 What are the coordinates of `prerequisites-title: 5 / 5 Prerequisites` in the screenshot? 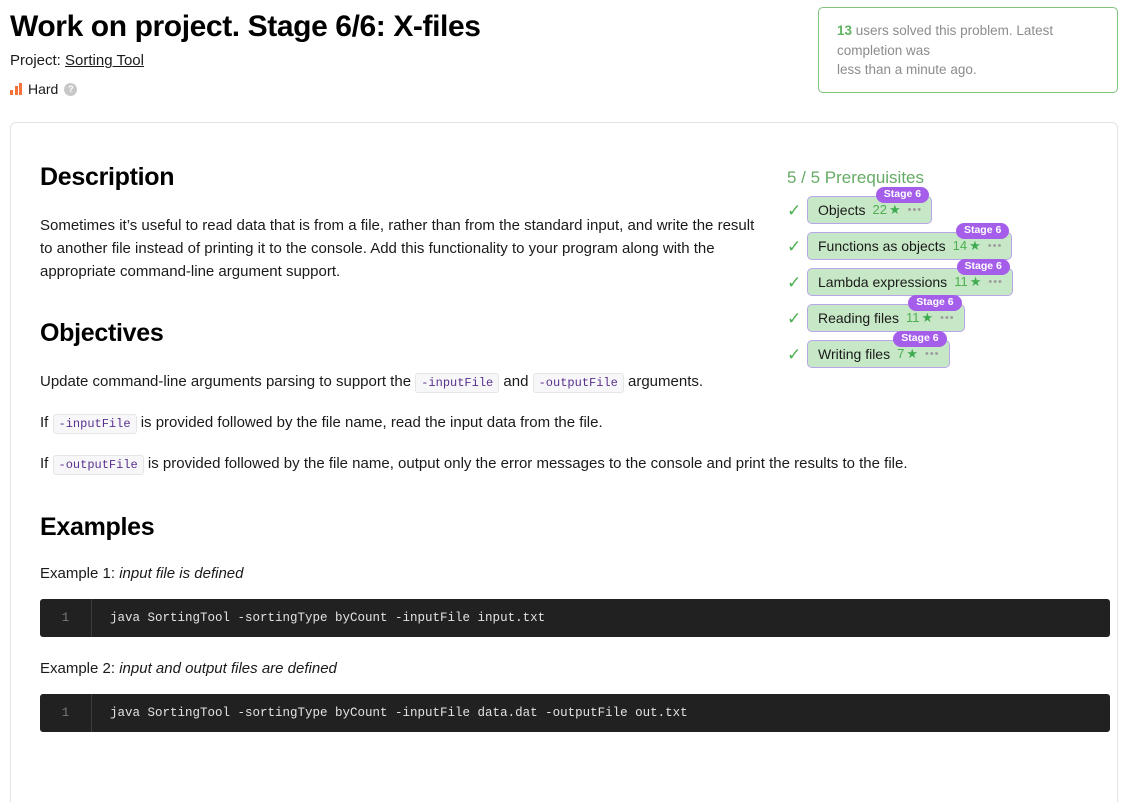 It's located at (856, 177).